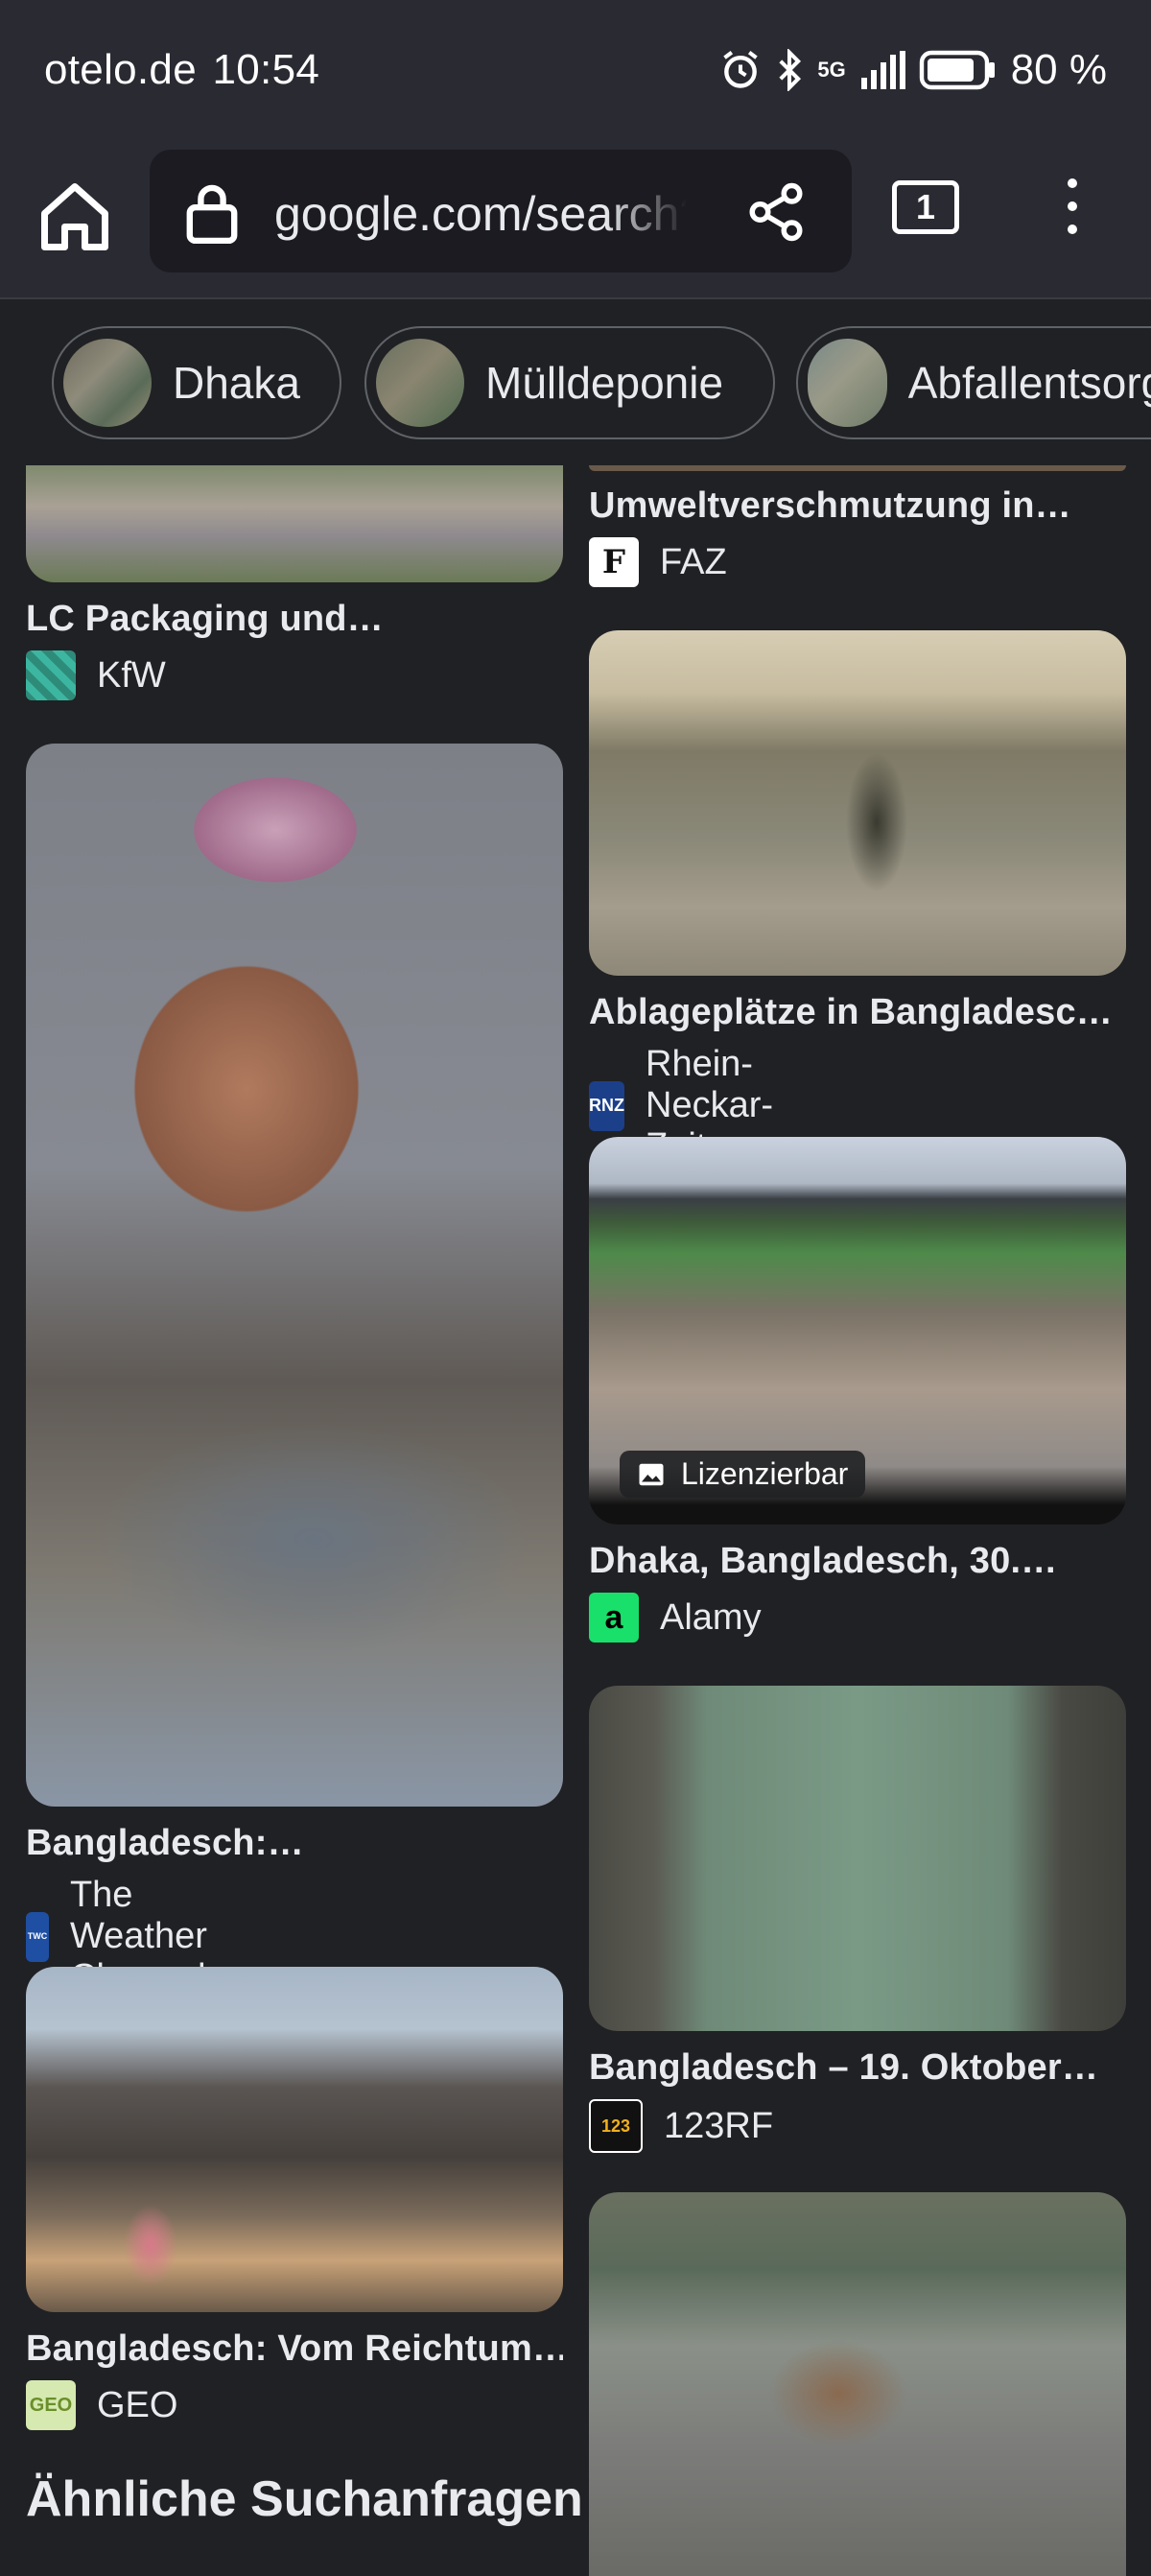  What do you see at coordinates (1058, 70) in the screenshot?
I see `battery-percent: 80 %` at bounding box center [1058, 70].